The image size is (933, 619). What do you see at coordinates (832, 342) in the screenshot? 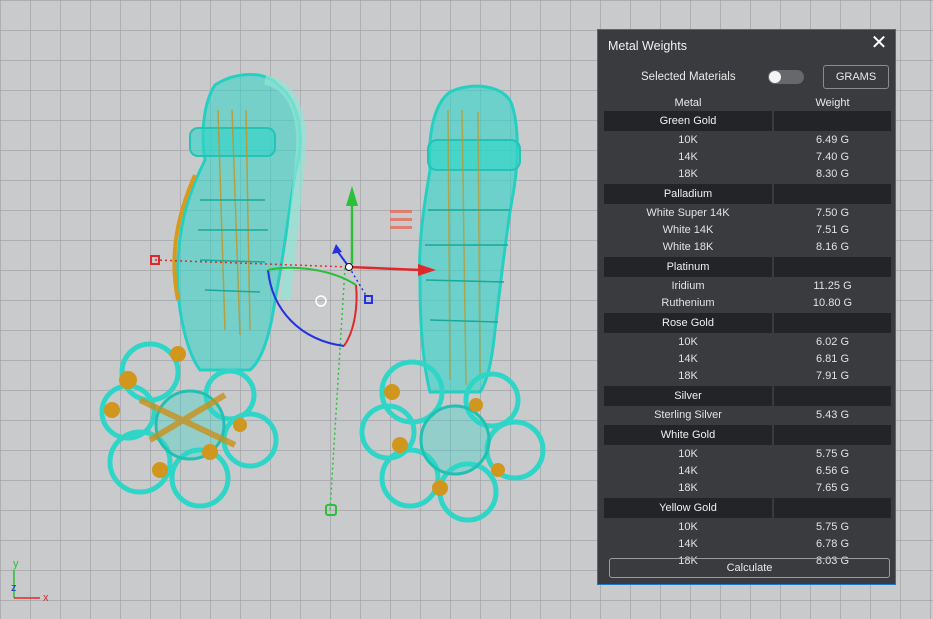
I see `metal-weight-cell: 6.02 G` at bounding box center [832, 342].